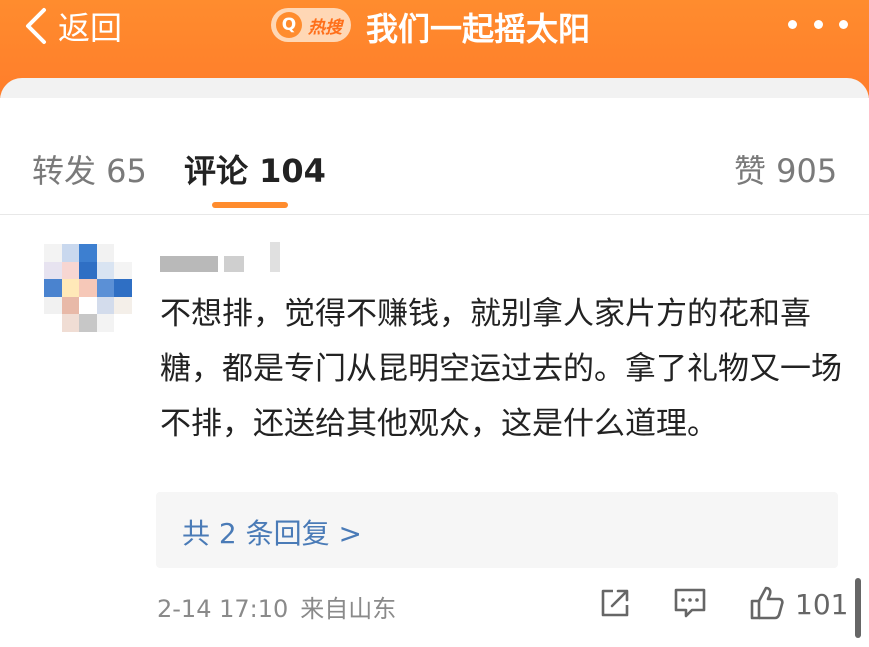 Image resolution: width=869 pixels, height=647 pixels. What do you see at coordinates (822, 604) in the screenshot?
I see `like-count: 101` at bounding box center [822, 604].